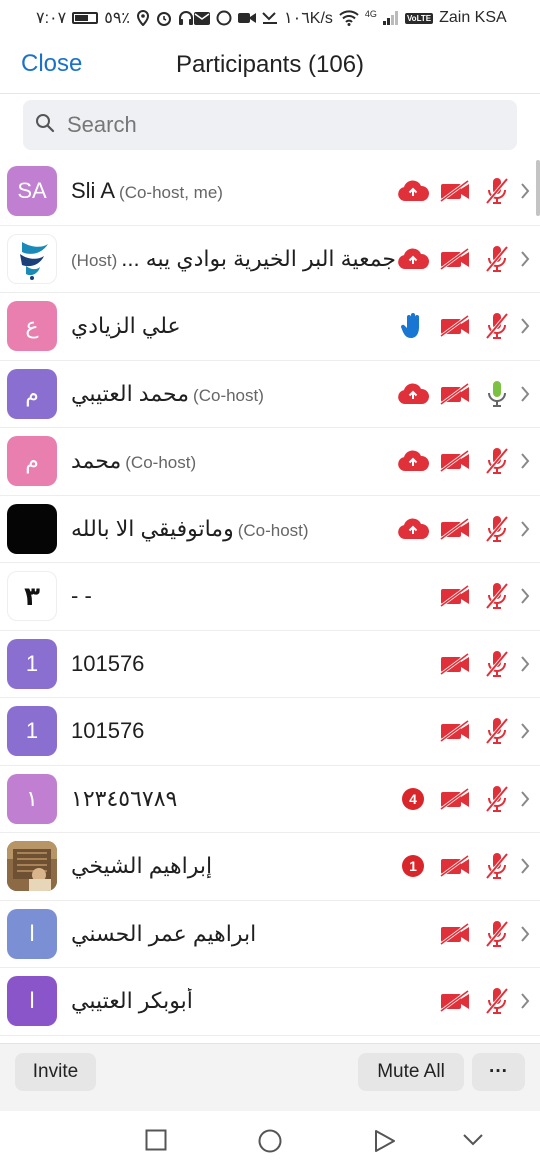 The width and height of the screenshot is (540, 1170). What do you see at coordinates (152, 528) in the screenshot?
I see `participant-name: وماتوفيقي الا بالله` at bounding box center [152, 528].